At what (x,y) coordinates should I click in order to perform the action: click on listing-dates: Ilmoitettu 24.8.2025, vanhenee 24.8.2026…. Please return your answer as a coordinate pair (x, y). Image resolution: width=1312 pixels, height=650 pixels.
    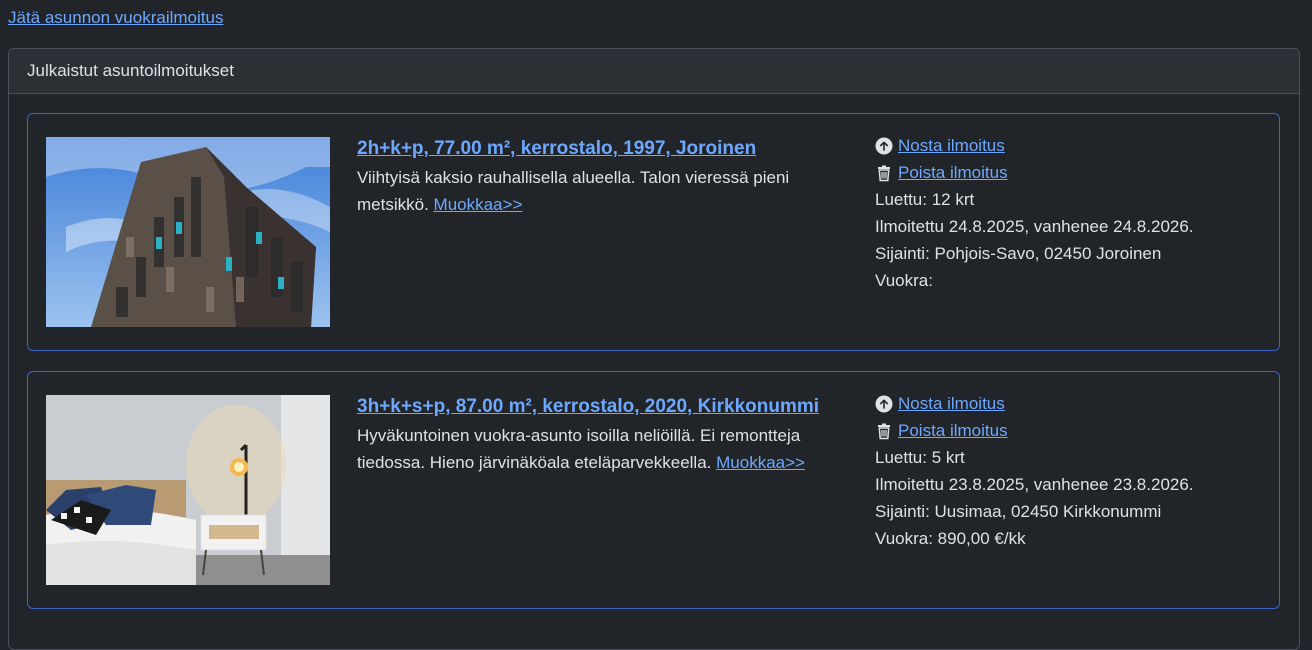
    Looking at the image, I should click on (1034, 226).